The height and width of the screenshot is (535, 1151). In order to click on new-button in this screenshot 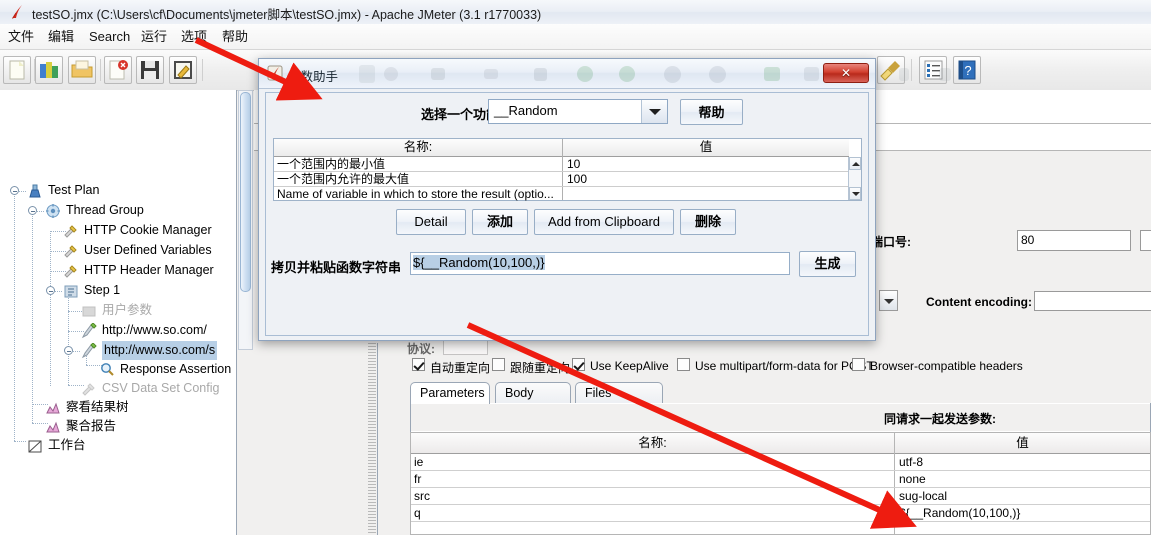, I will do `click(17, 70)`.